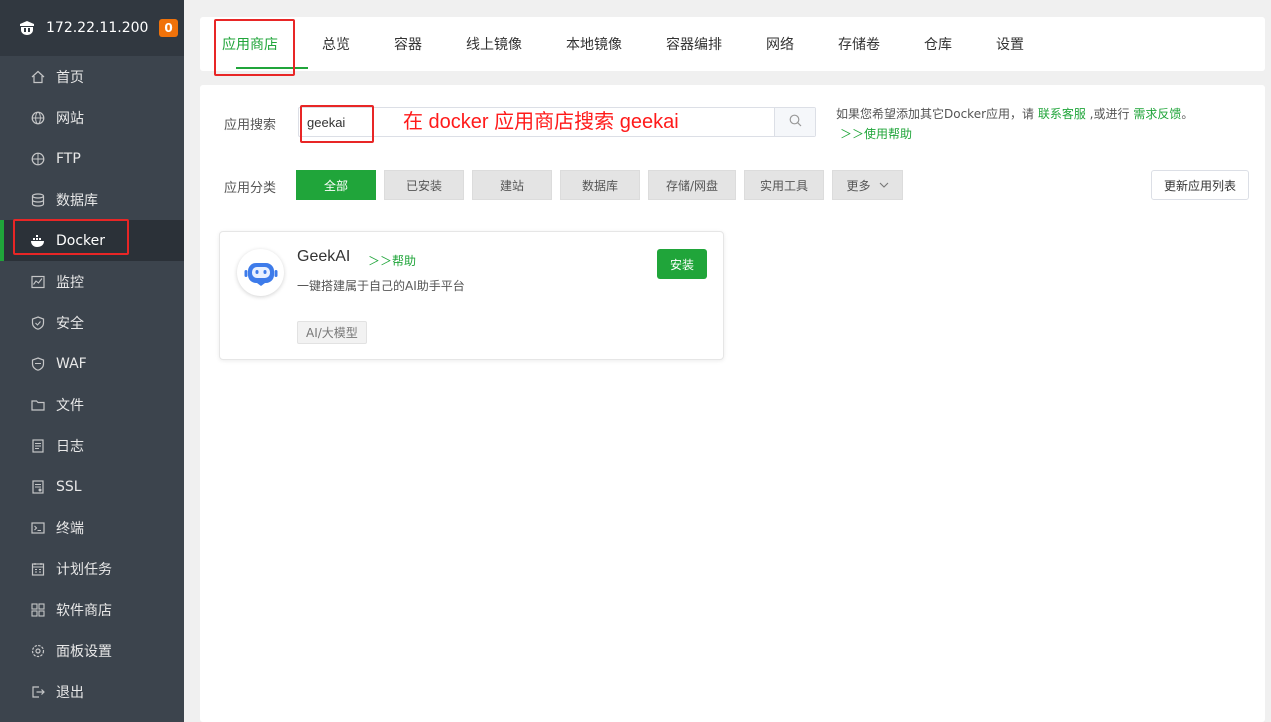 This screenshot has height=722, width=1271. I want to click on app-help-link: ＞＞帮助, so click(392, 260).